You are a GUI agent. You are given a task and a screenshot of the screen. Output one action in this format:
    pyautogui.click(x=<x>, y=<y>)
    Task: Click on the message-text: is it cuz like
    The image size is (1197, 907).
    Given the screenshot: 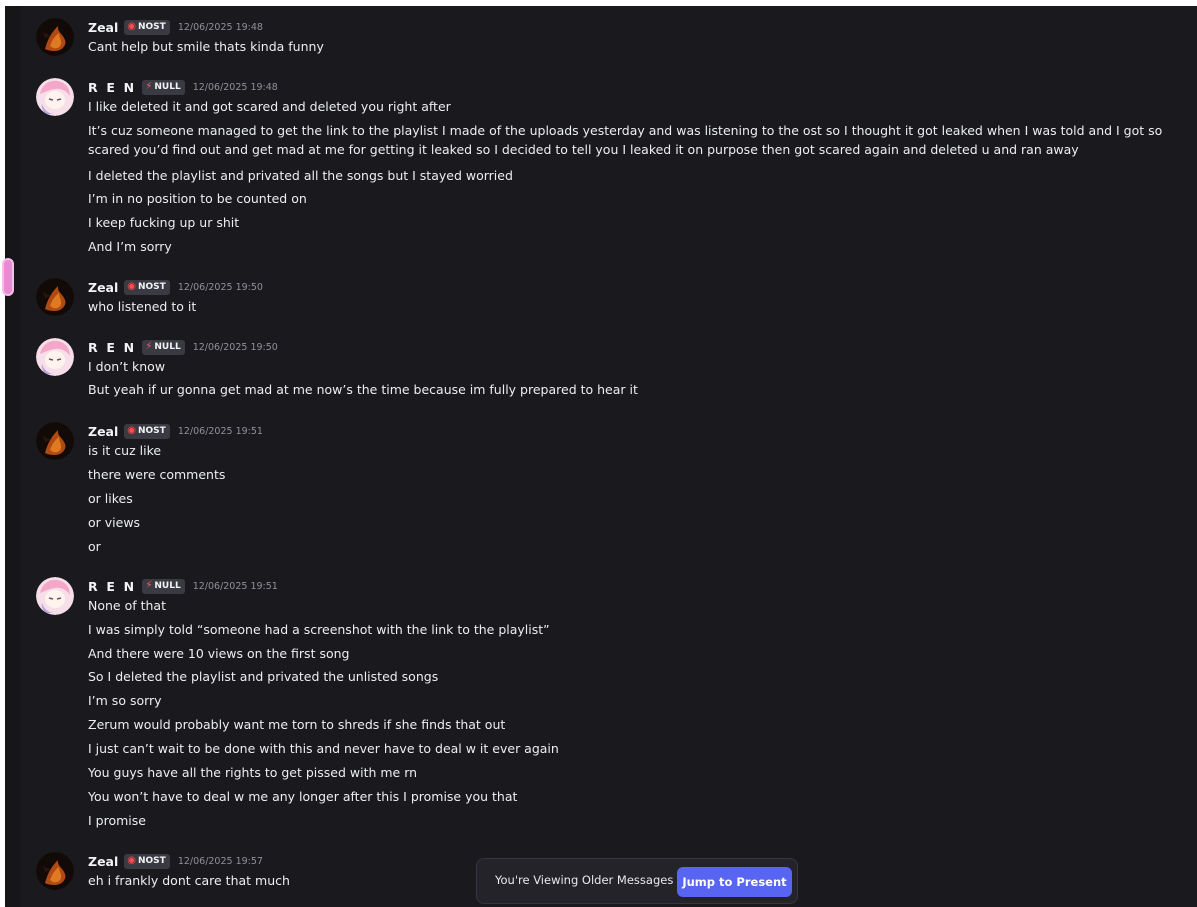 What is the action you would take?
    pyautogui.click(x=125, y=450)
    